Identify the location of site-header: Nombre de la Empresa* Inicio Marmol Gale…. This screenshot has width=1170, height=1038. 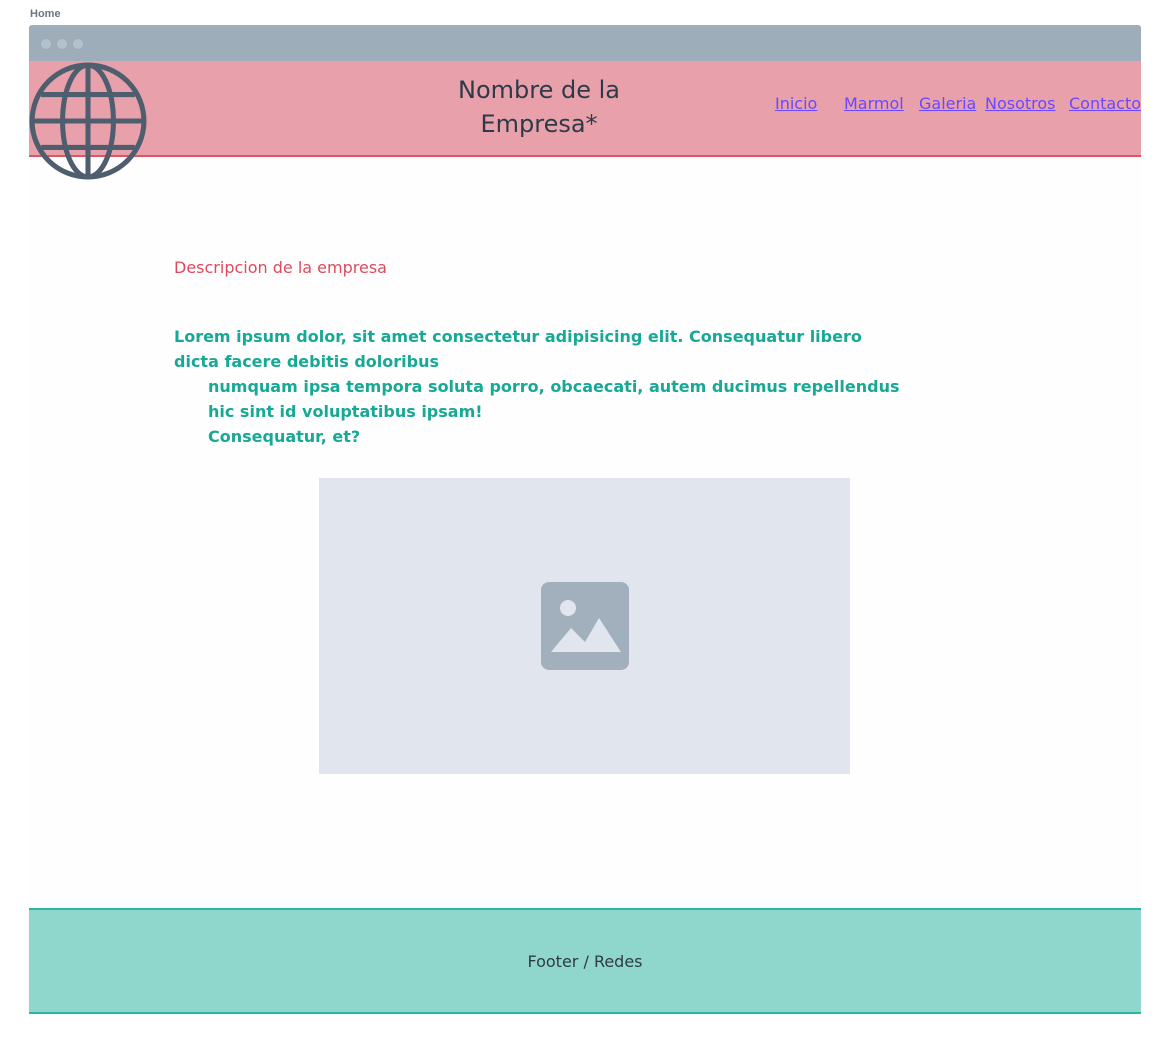
(585, 109).